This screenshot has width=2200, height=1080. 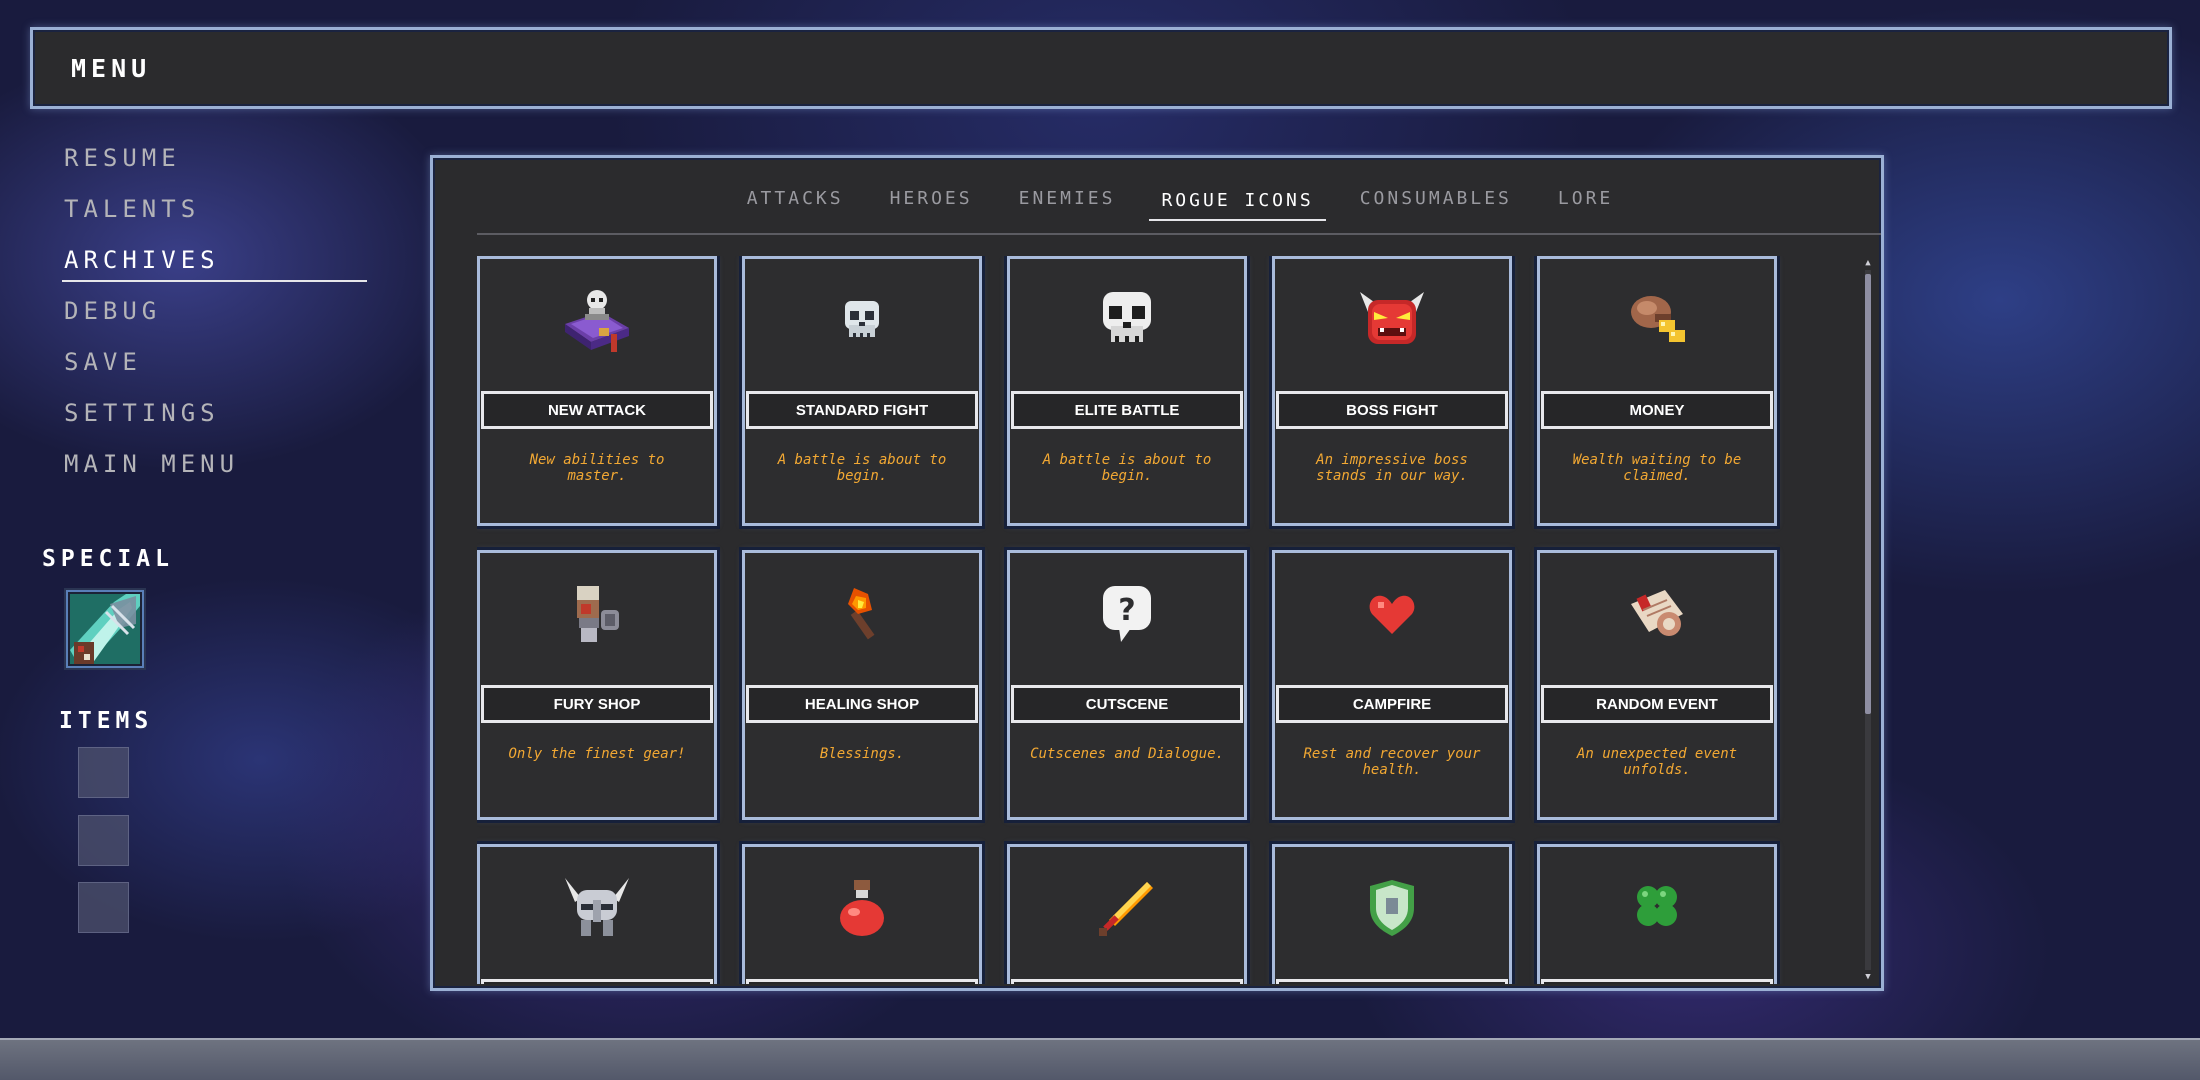 I want to click on coin-pouch-icon, so click(x=1658, y=319).